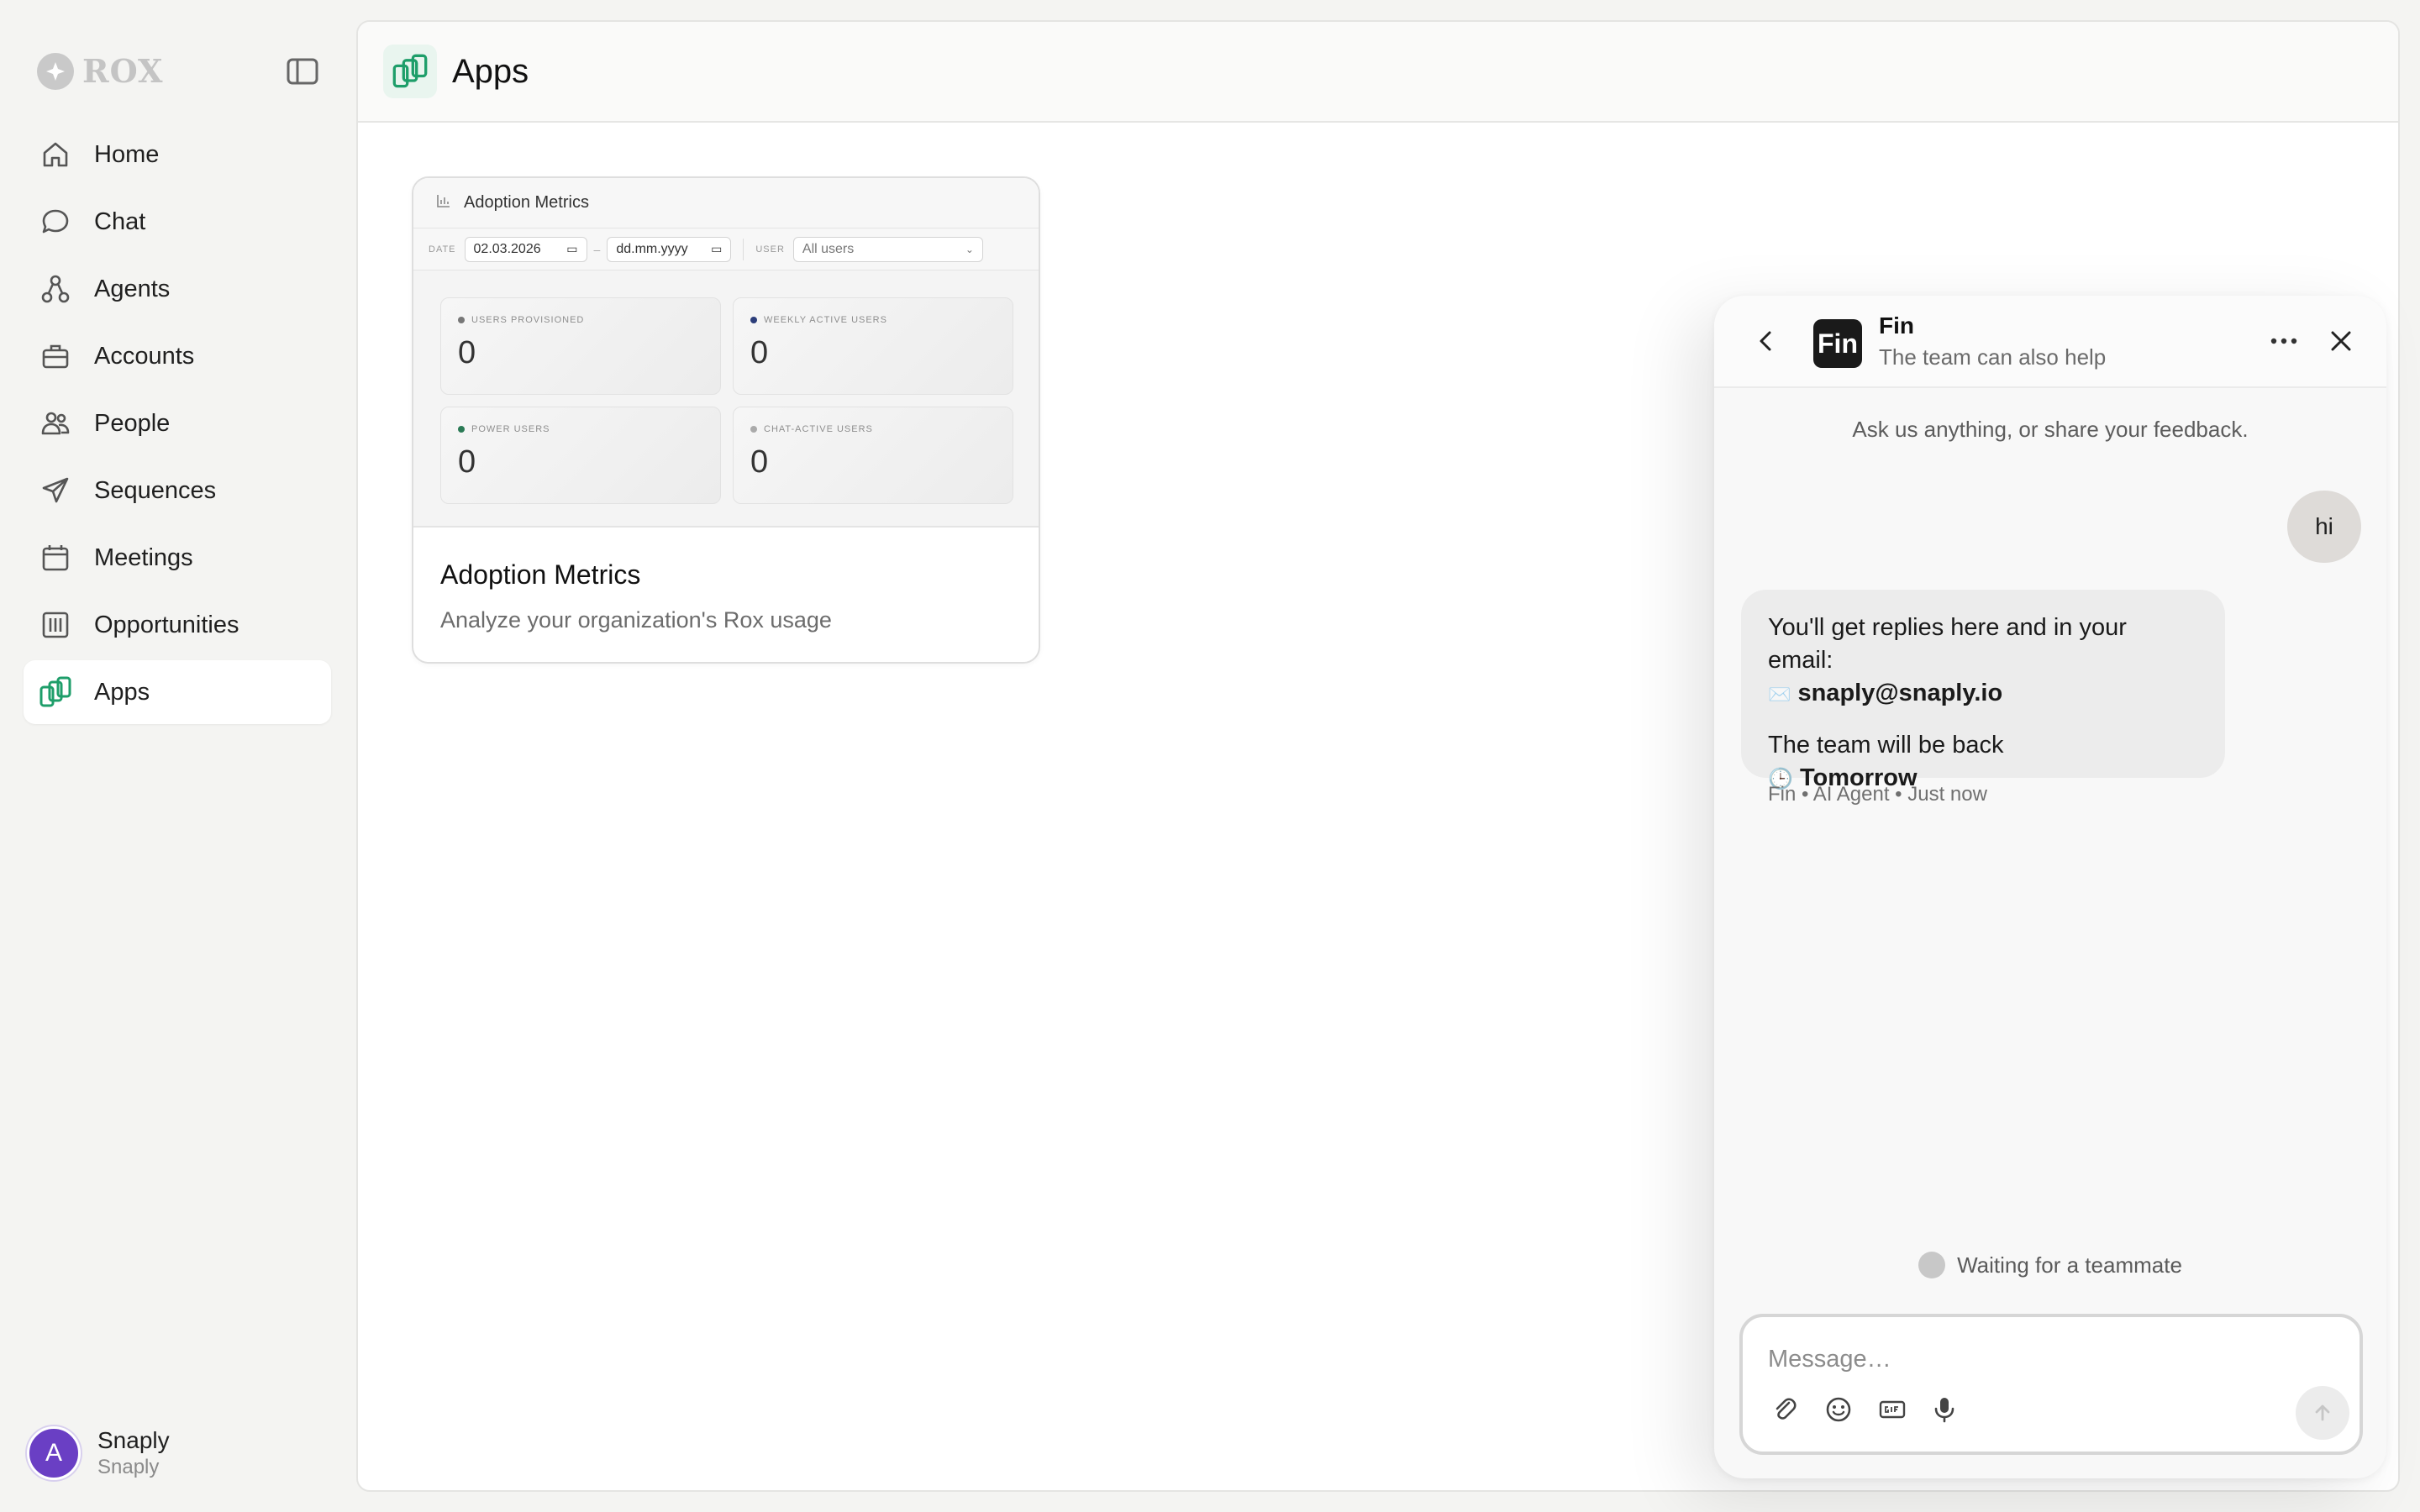  I want to click on agents-icon, so click(55, 289).